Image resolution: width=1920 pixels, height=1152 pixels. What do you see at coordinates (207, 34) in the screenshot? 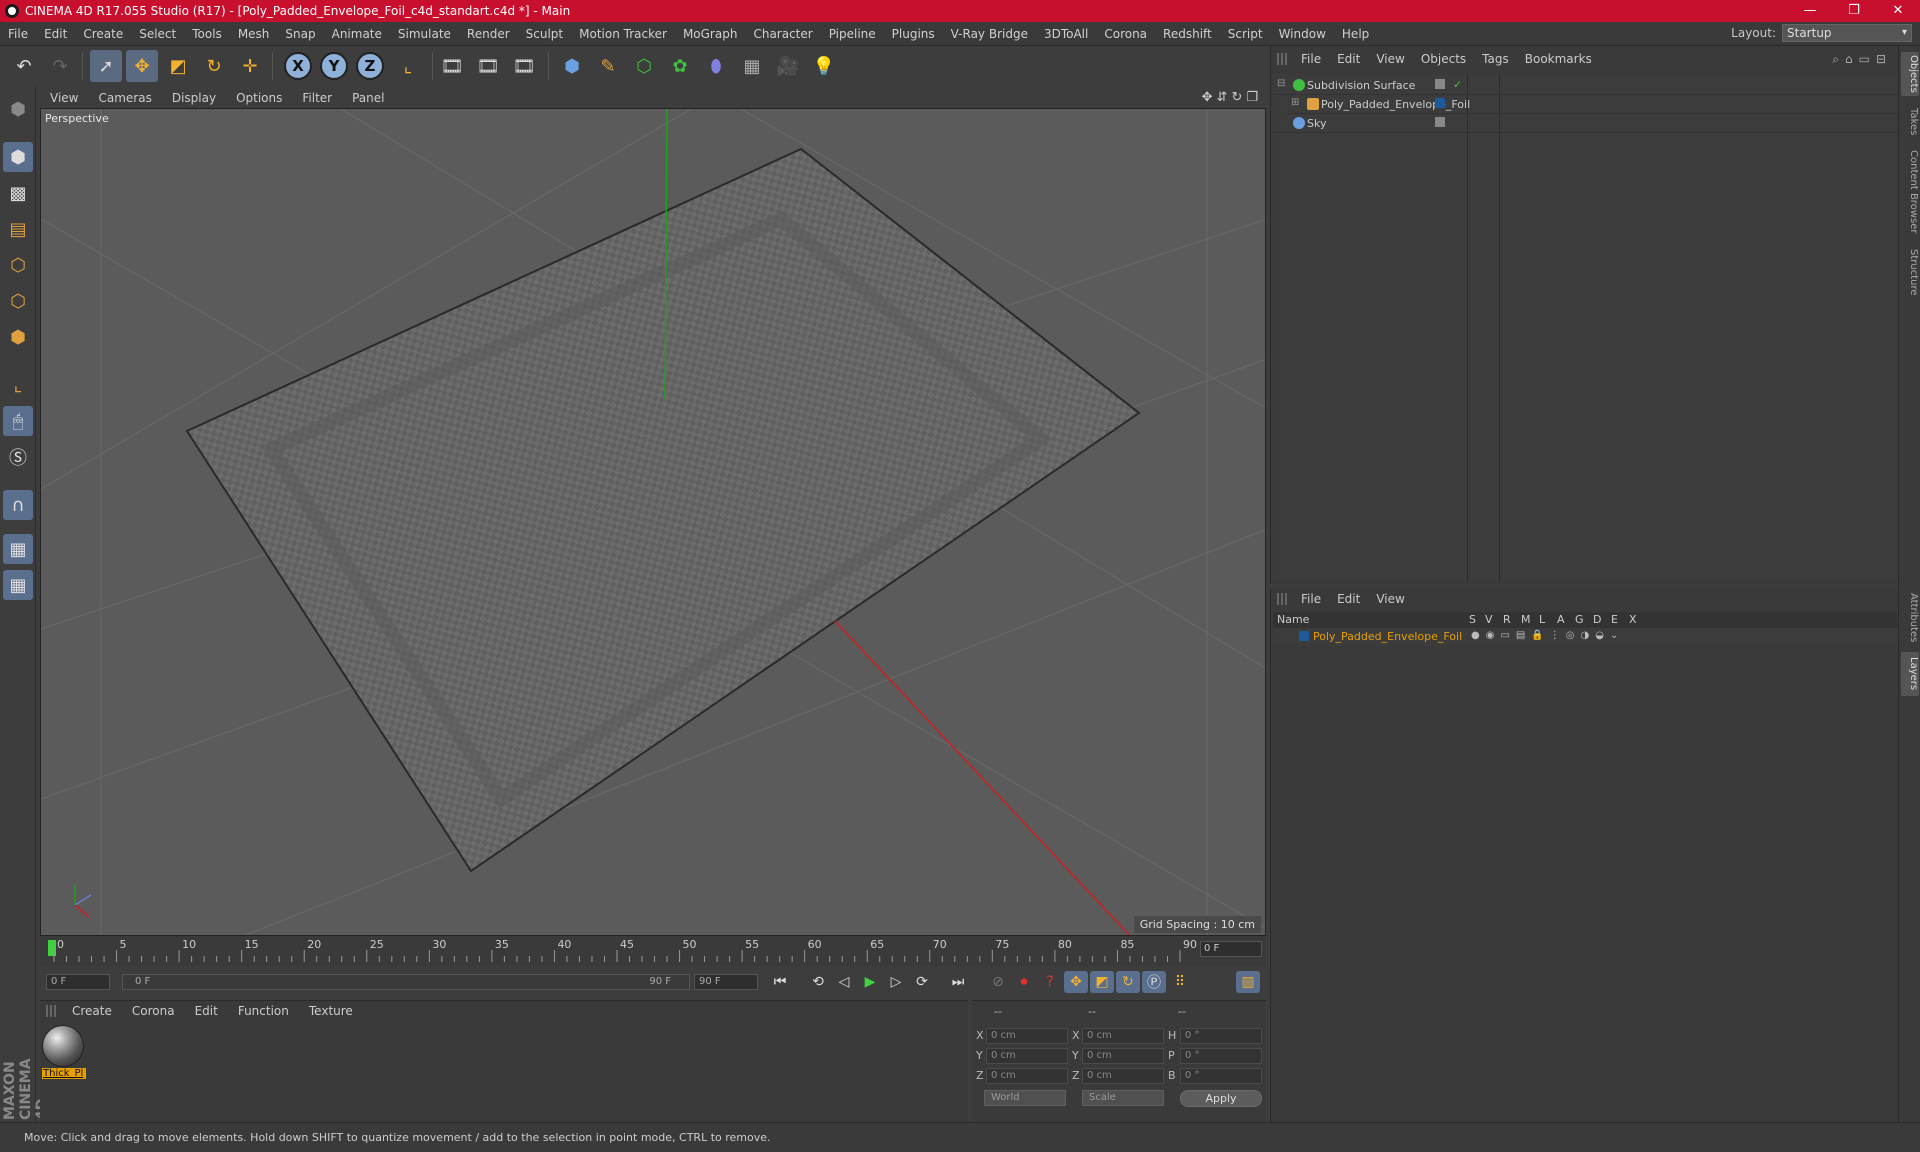
I see `menu-tools: Tools` at bounding box center [207, 34].